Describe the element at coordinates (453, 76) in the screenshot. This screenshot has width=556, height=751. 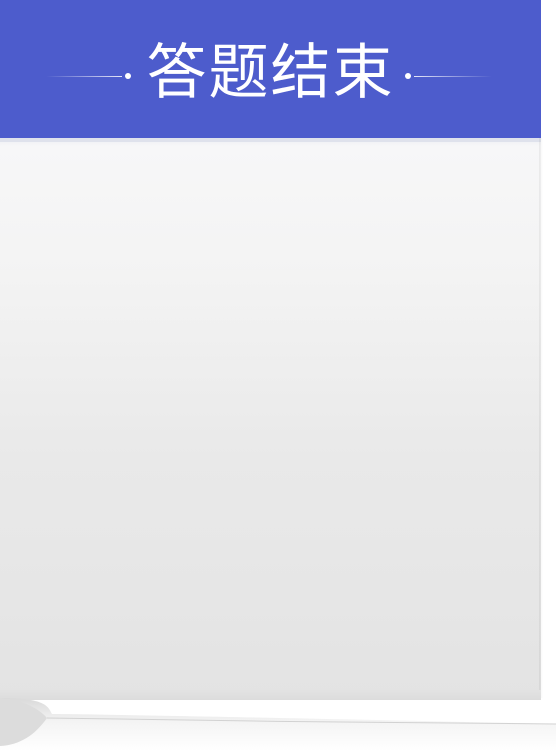
I see `right-decoration-line` at that location.